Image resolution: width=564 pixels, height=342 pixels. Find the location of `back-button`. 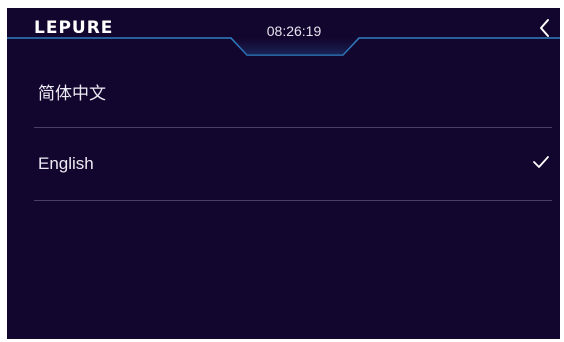

back-button is located at coordinates (545, 29).